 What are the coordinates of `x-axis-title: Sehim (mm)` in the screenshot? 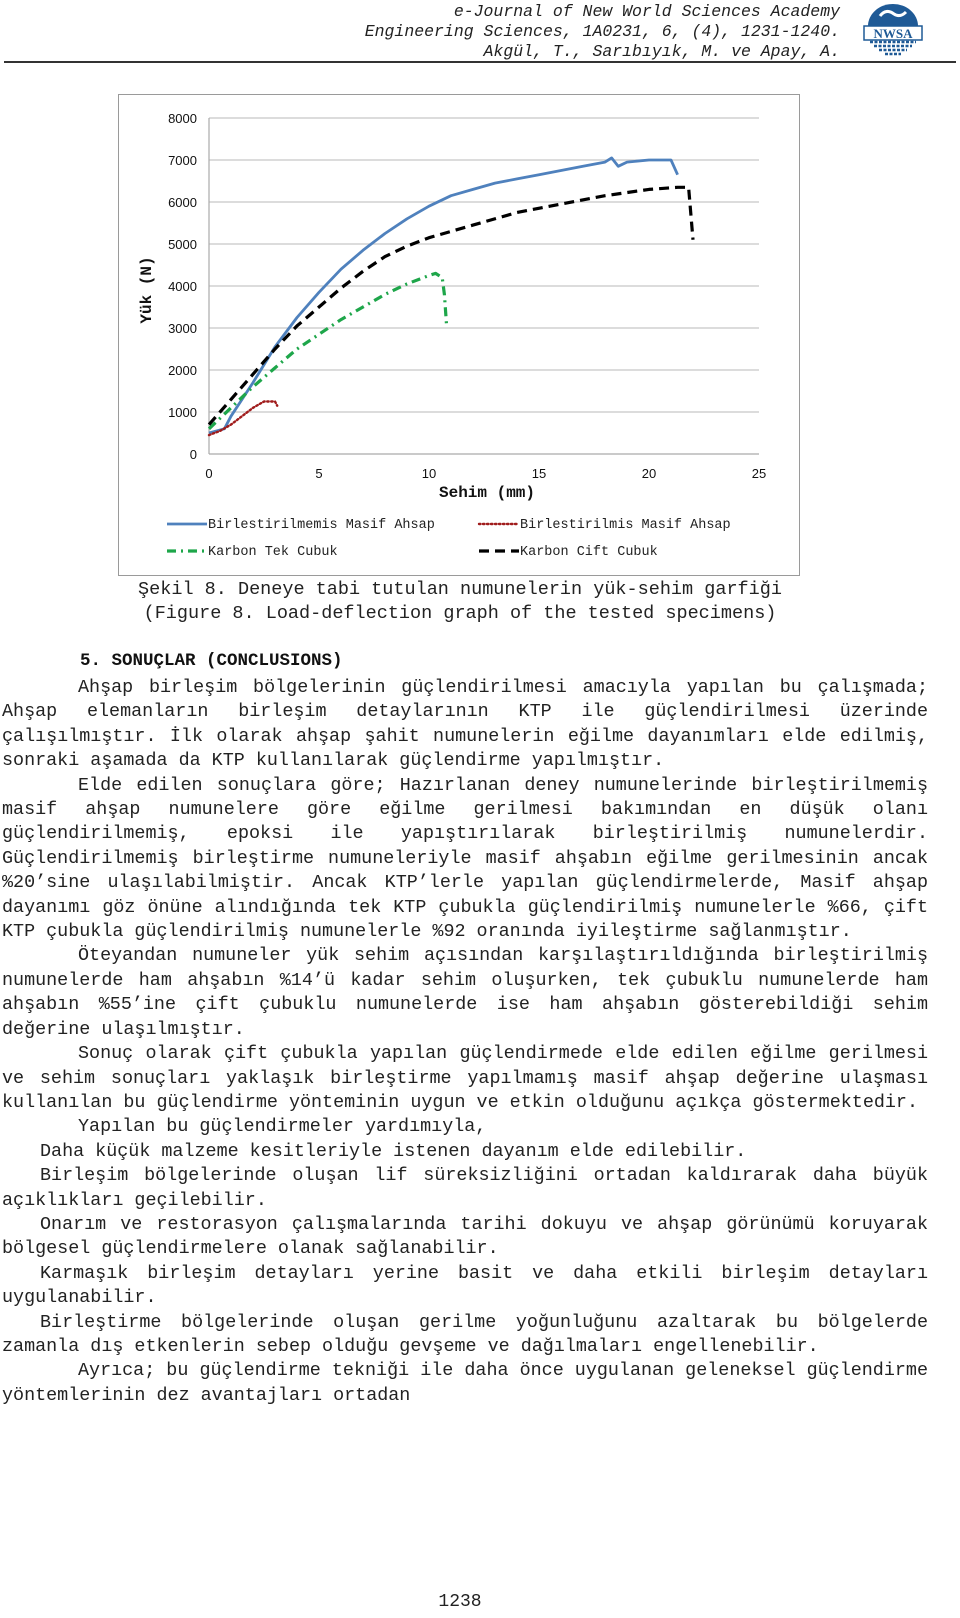 It's located at (487, 493).